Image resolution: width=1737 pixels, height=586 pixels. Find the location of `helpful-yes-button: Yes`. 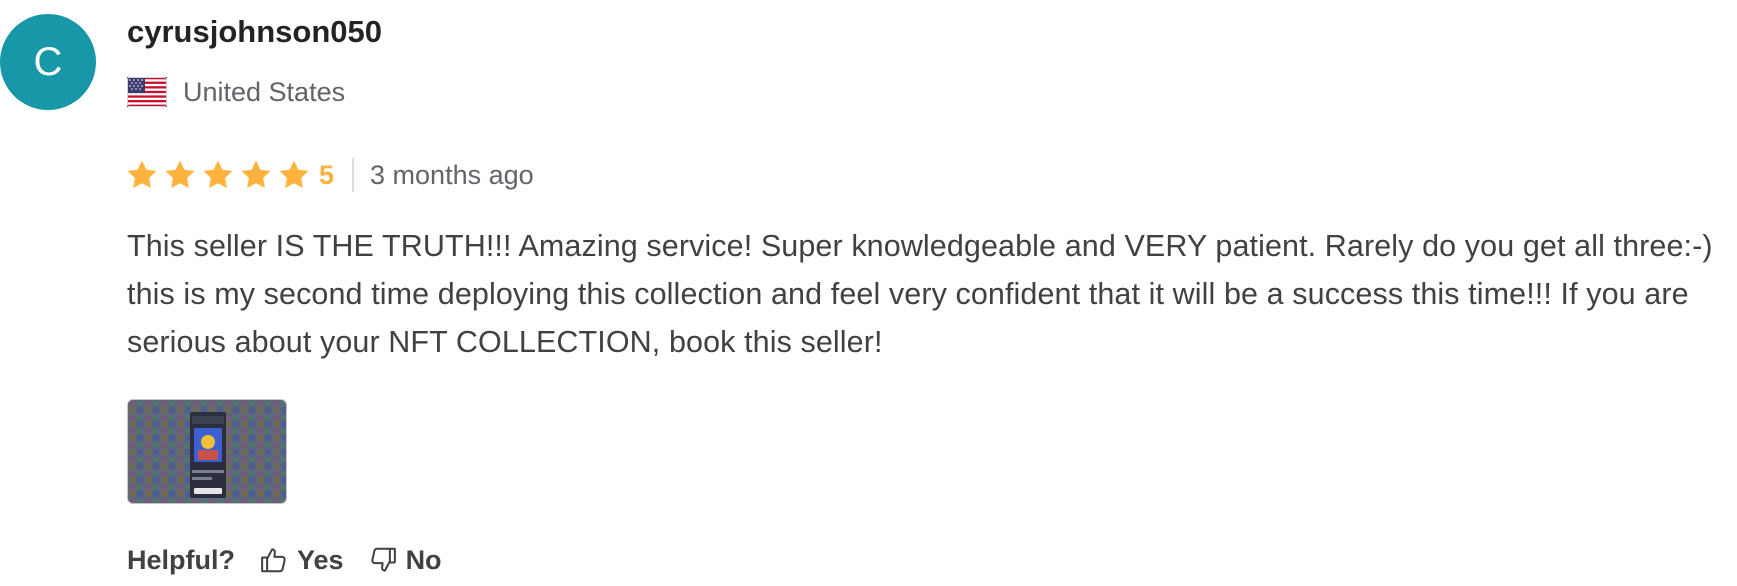

helpful-yes-button: Yes is located at coordinates (301, 560).